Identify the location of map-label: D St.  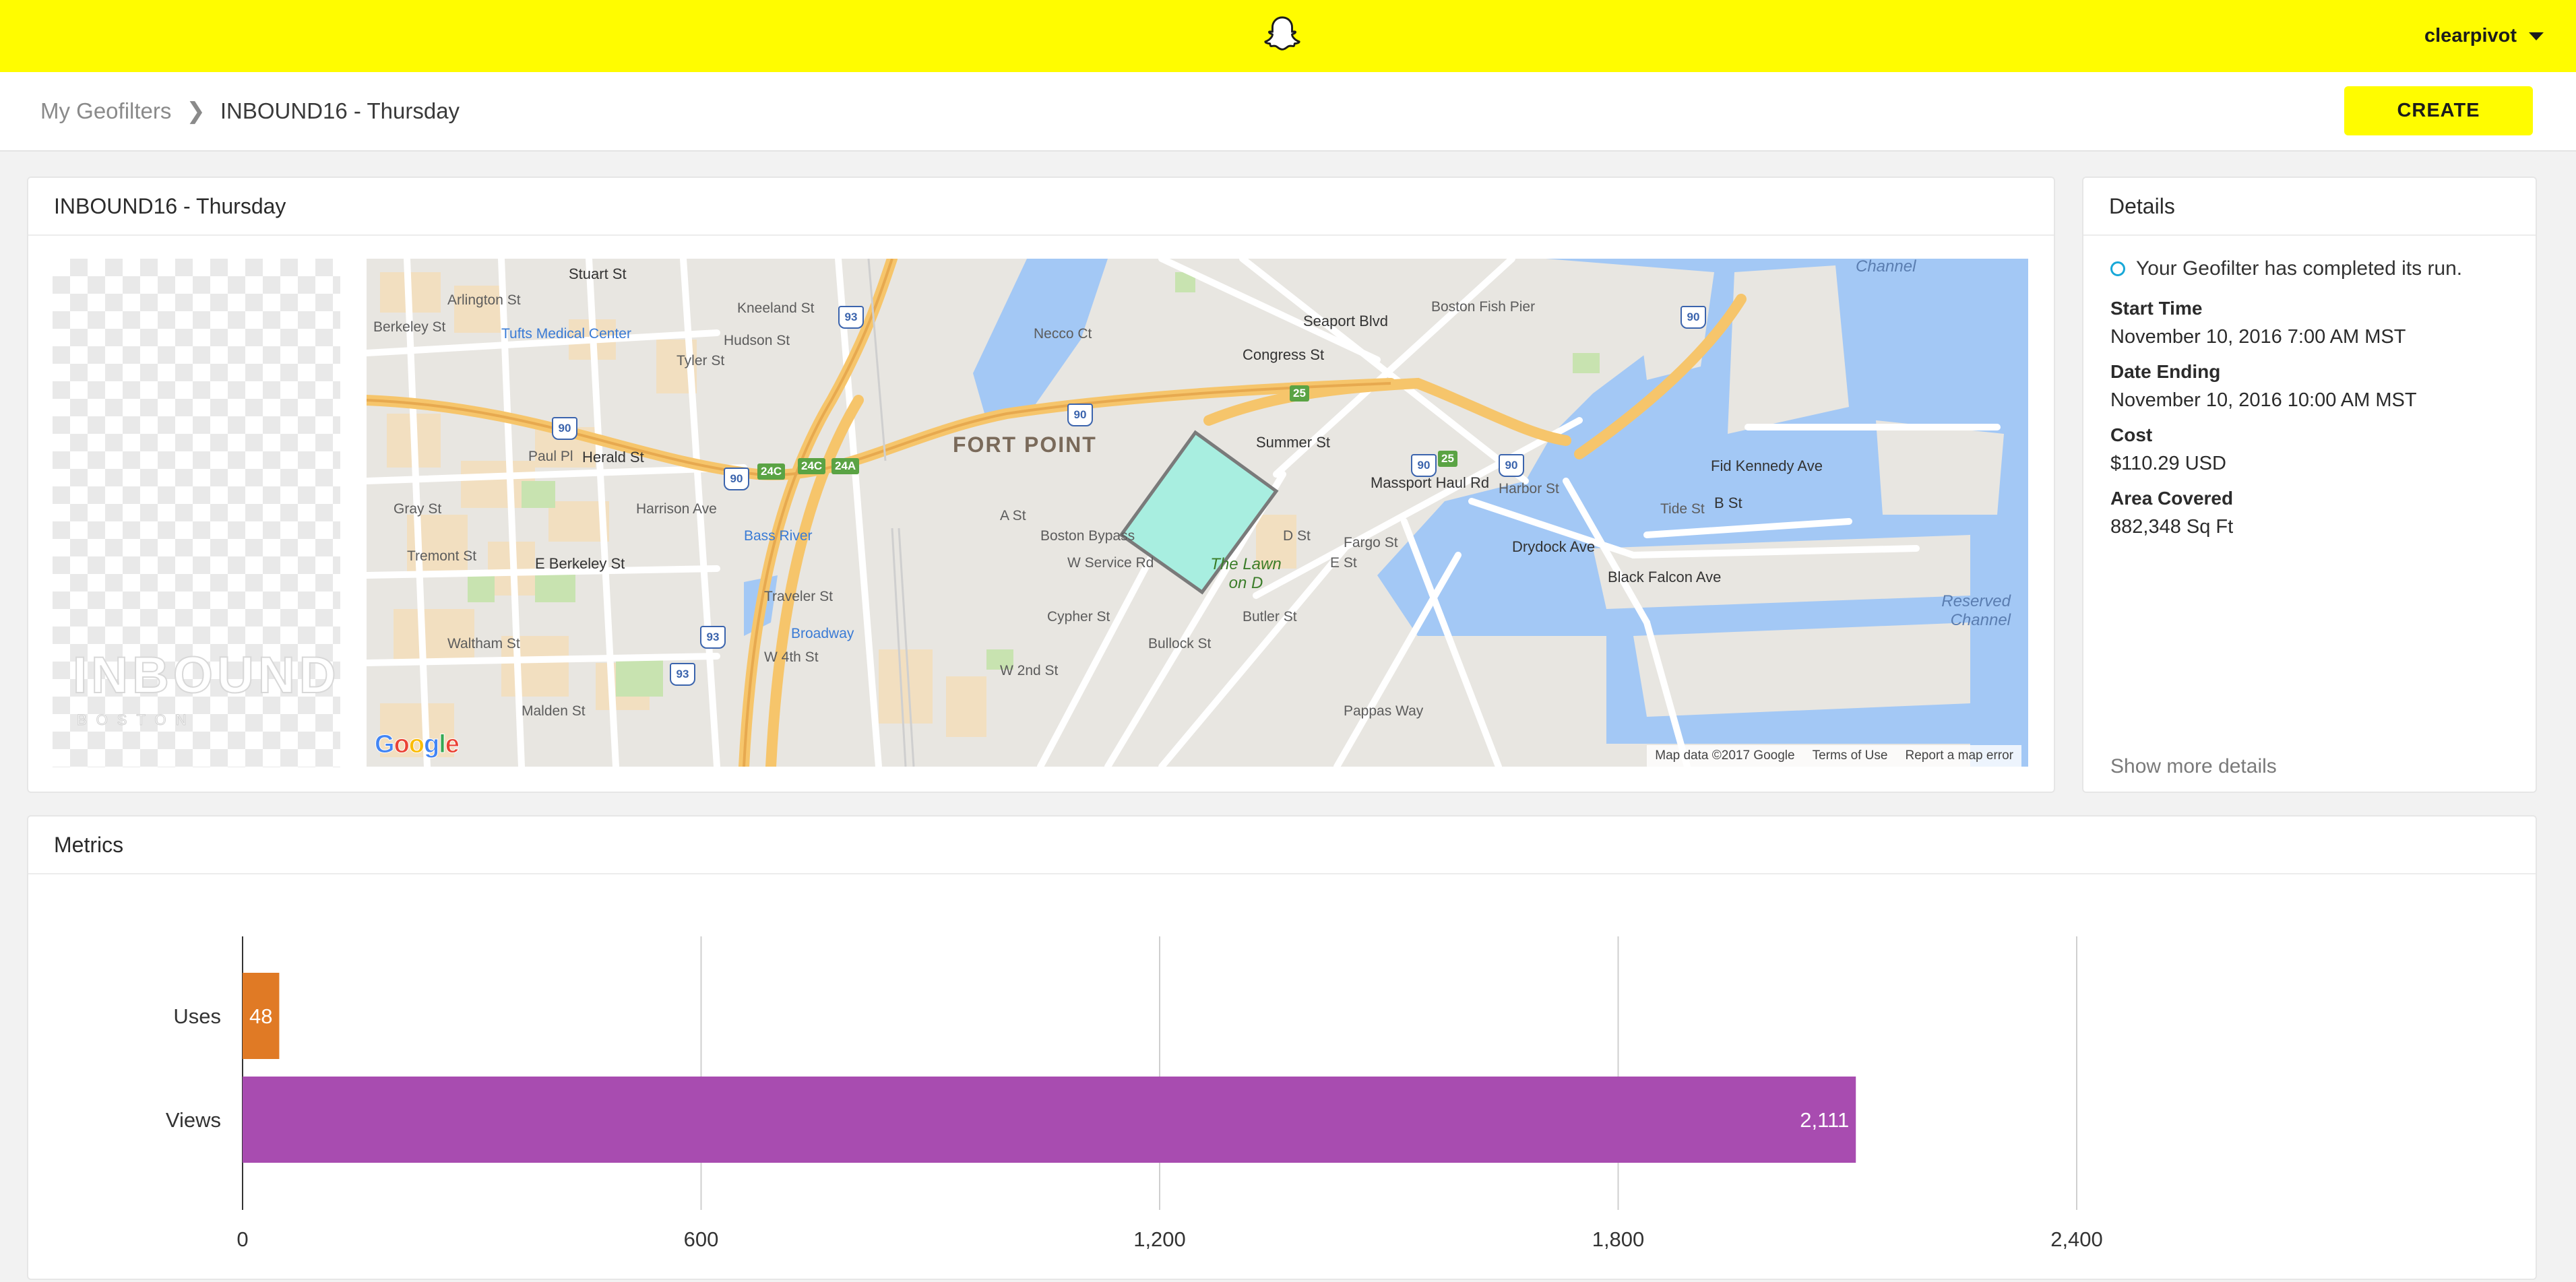
(1297, 536).